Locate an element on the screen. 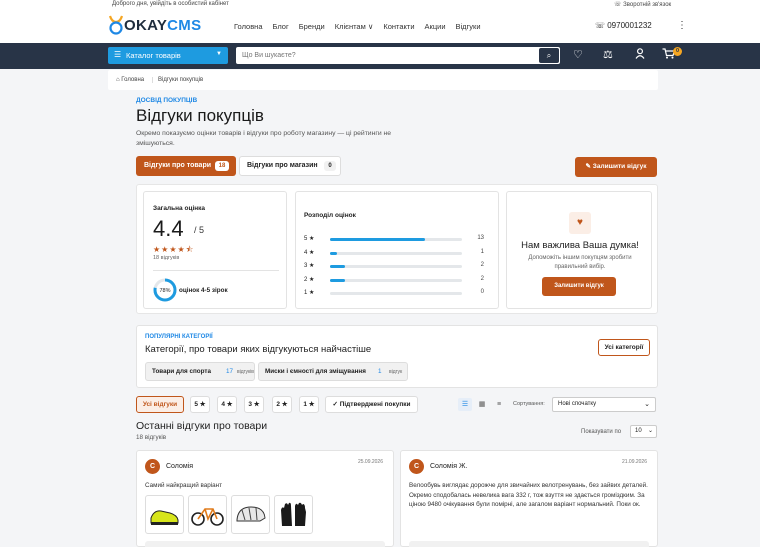  search-input is located at coordinates (386, 55).